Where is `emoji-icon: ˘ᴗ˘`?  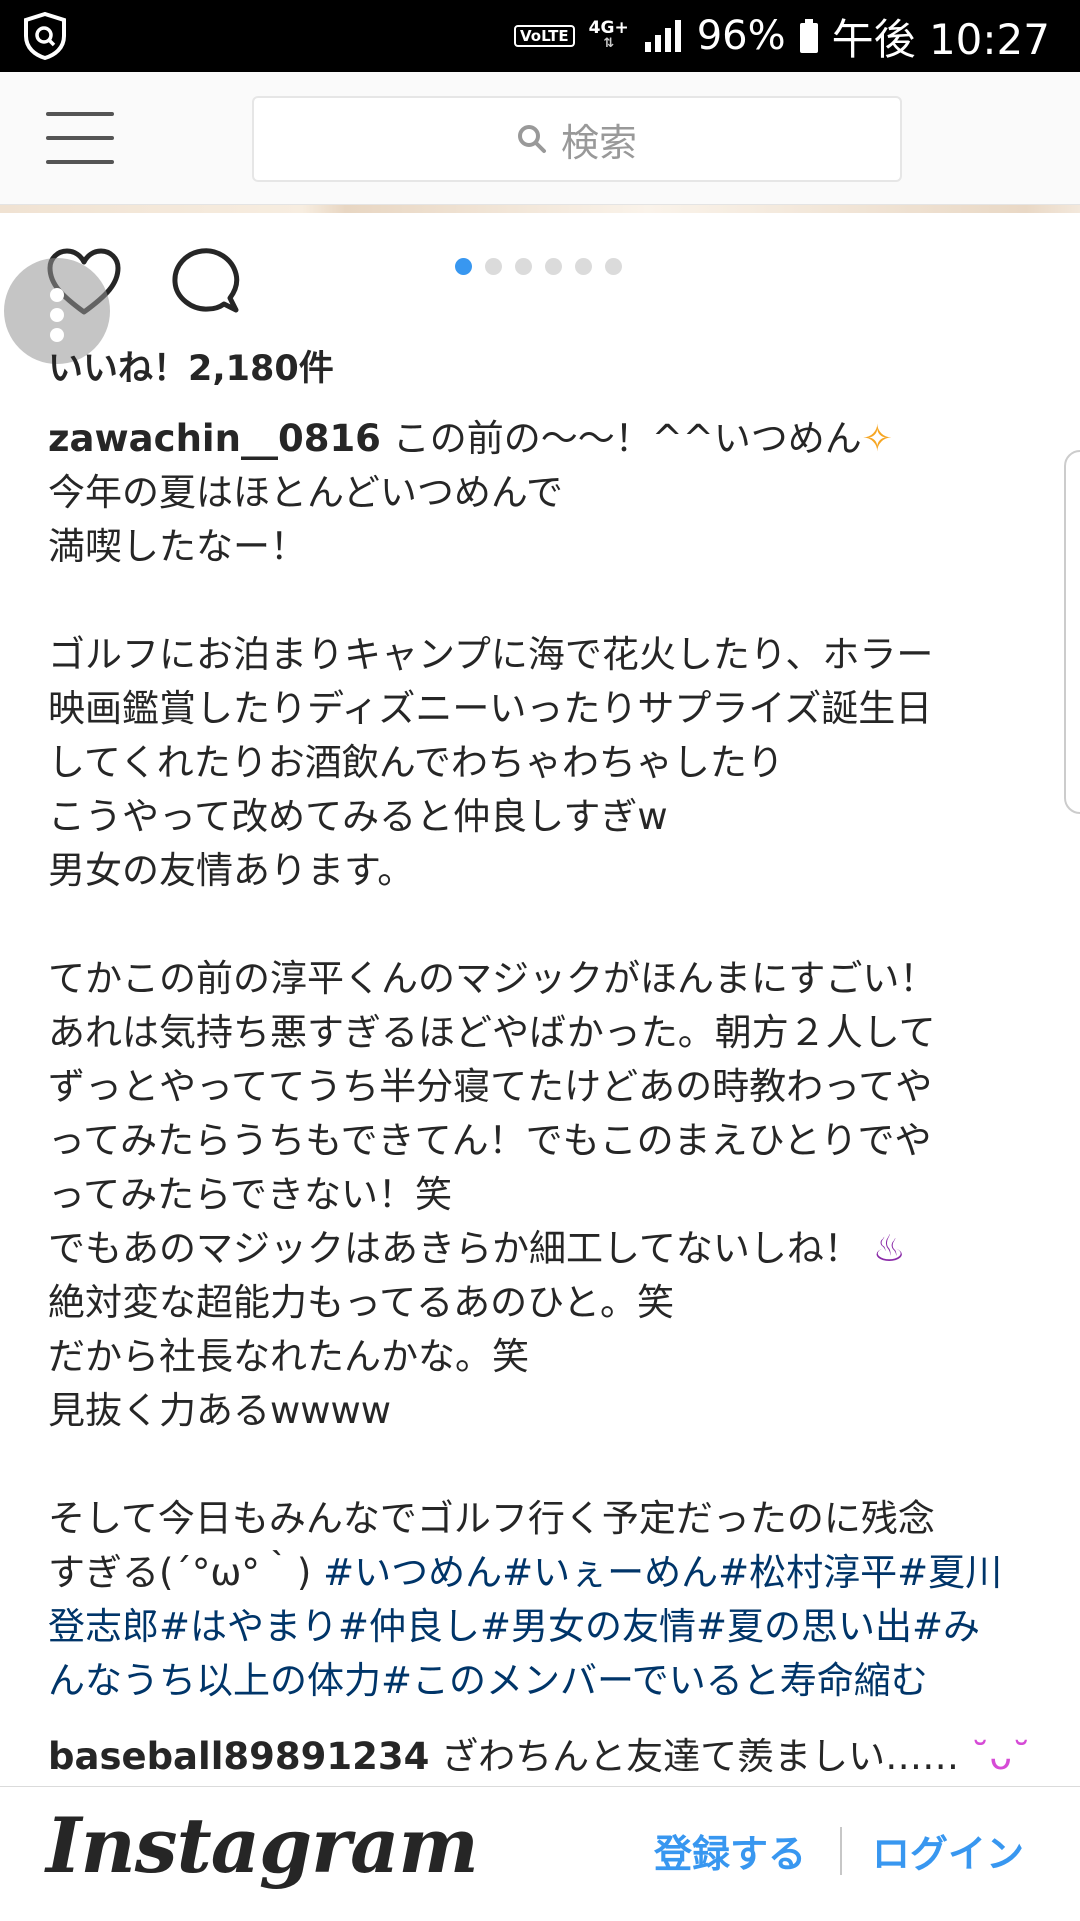
emoji-icon: ˘ᴗ˘ is located at coordinates (995, 1756).